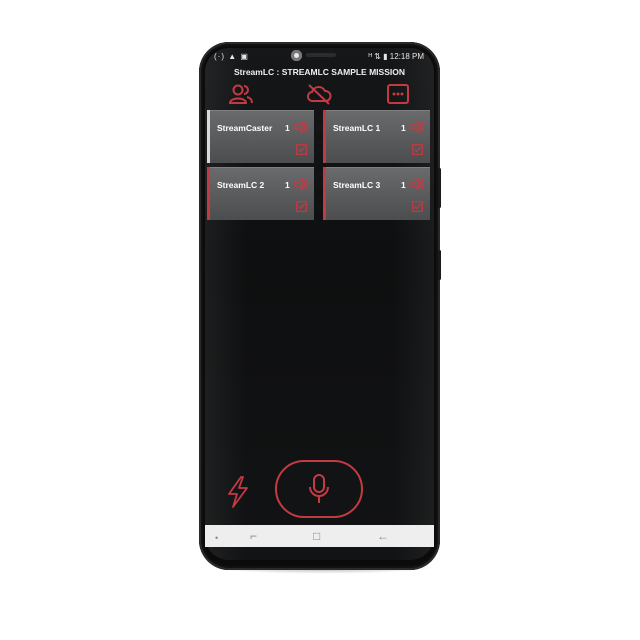 The width and height of the screenshot is (640, 640). I want to click on lightning-icon, so click(238, 492).